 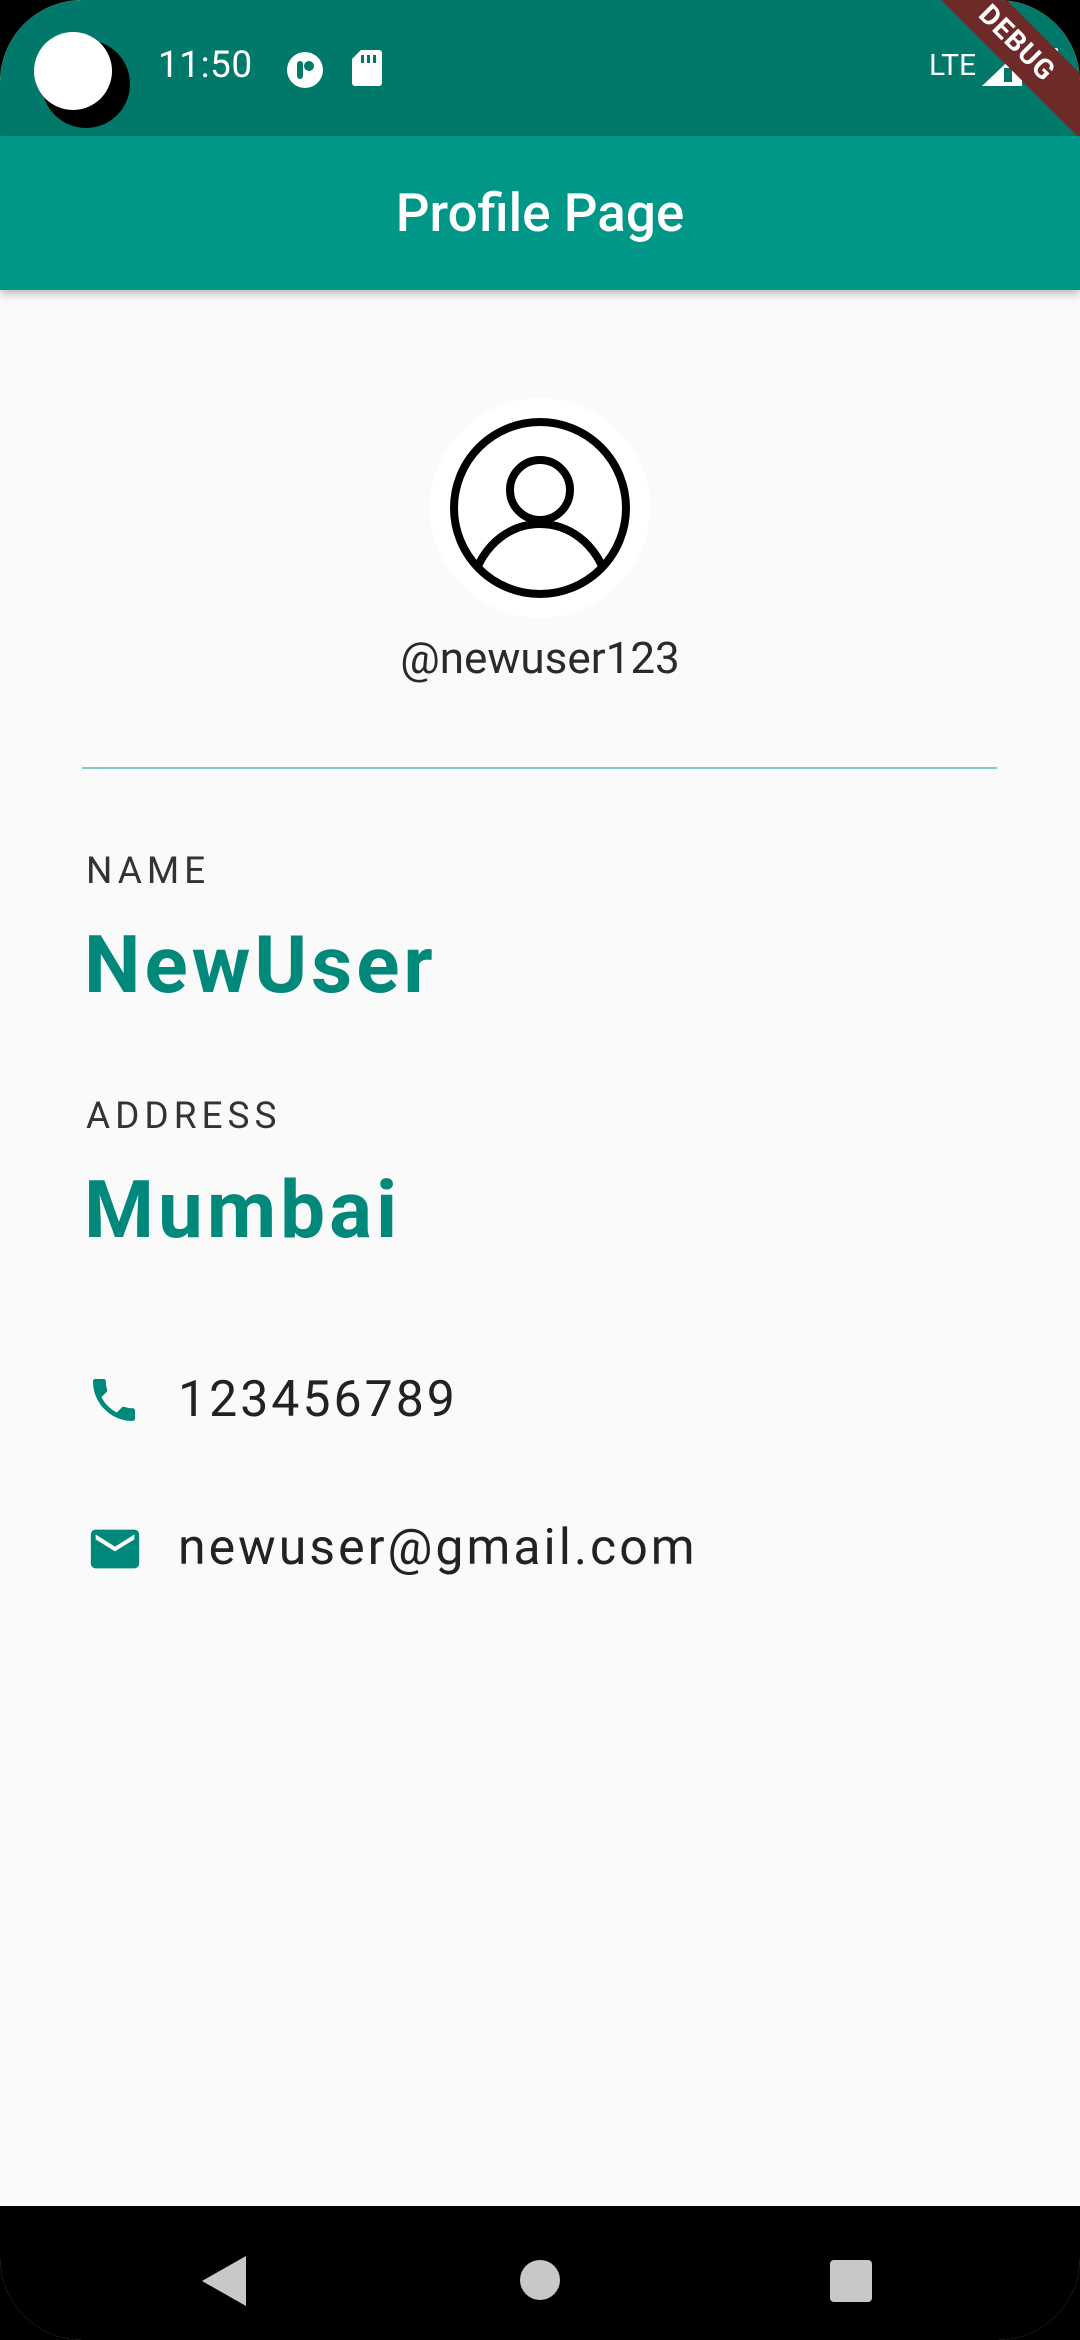 What do you see at coordinates (438, 1548) in the screenshot?
I see `email-address: newuser@gmail.com` at bounding box center [438, 1548].